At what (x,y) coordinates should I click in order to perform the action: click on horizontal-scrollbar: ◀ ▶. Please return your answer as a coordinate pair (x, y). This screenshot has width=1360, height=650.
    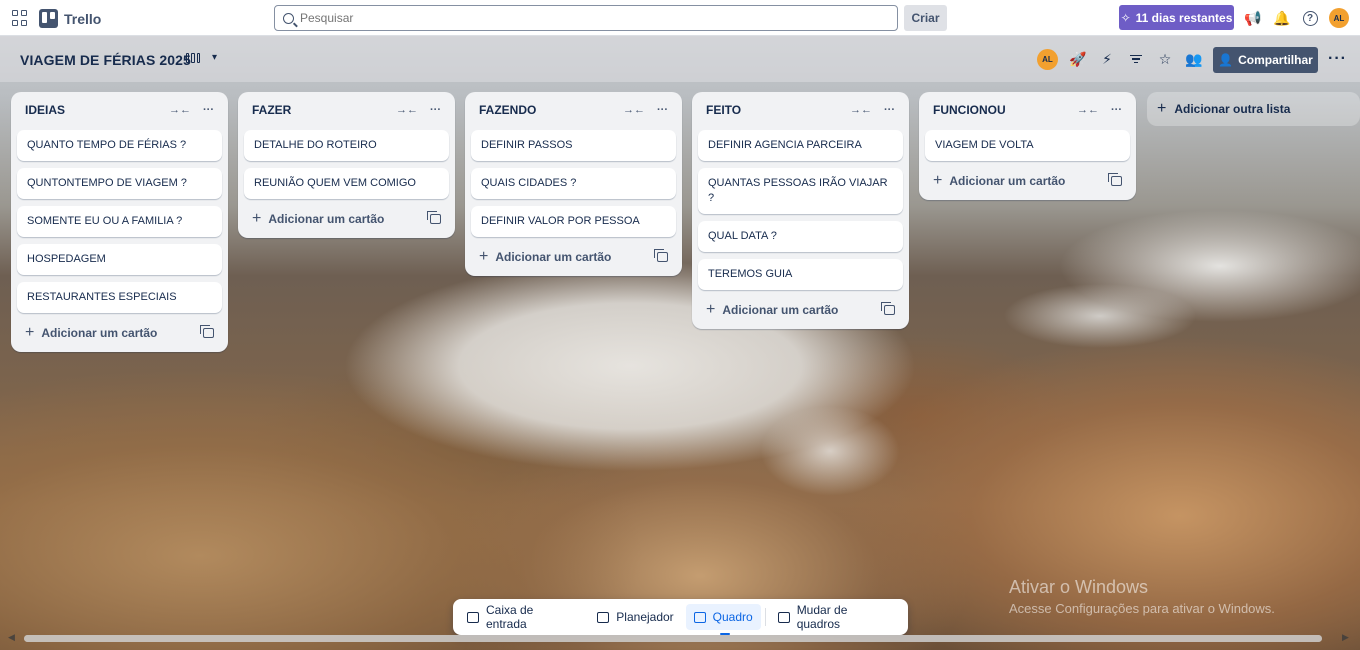
    Looking at the image, I should click on (680, 638).